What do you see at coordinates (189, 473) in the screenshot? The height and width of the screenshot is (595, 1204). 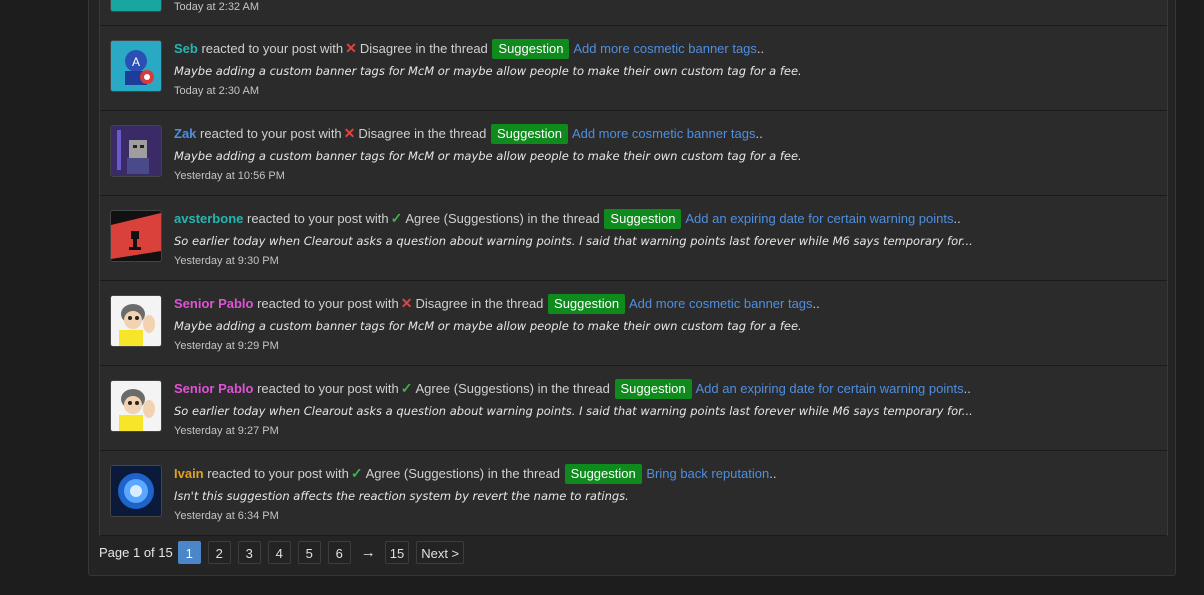 I see `username-link: Ivain` at bounding box center [189, 473].